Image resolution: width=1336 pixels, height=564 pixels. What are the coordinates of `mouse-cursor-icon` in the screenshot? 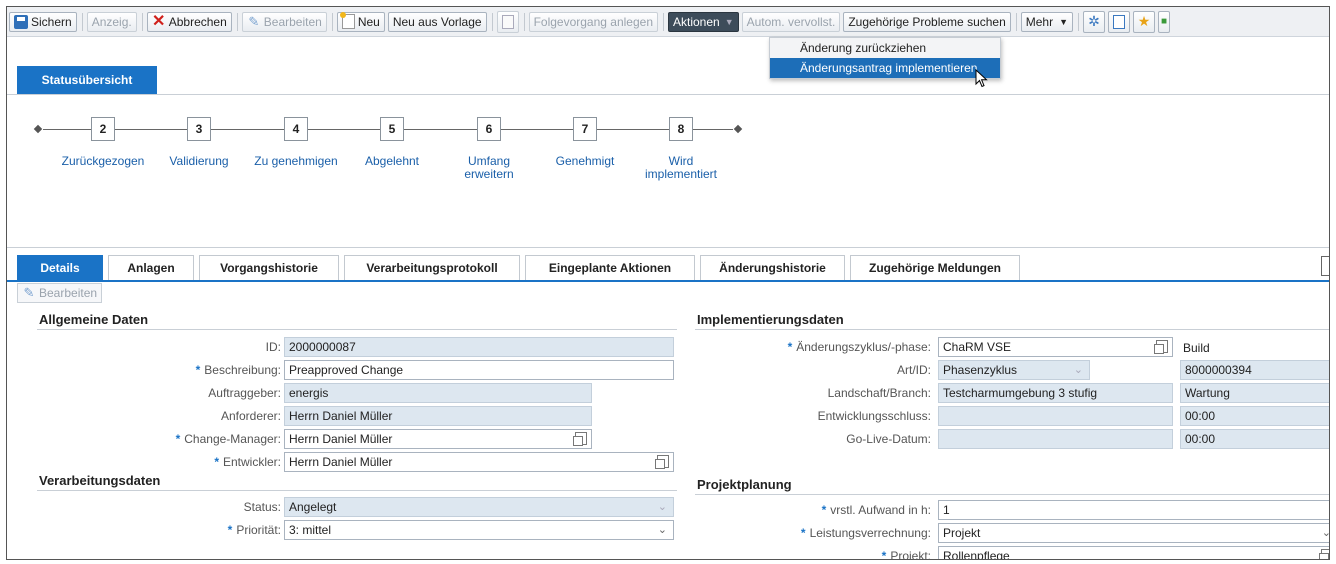 It's located at (981, 78).